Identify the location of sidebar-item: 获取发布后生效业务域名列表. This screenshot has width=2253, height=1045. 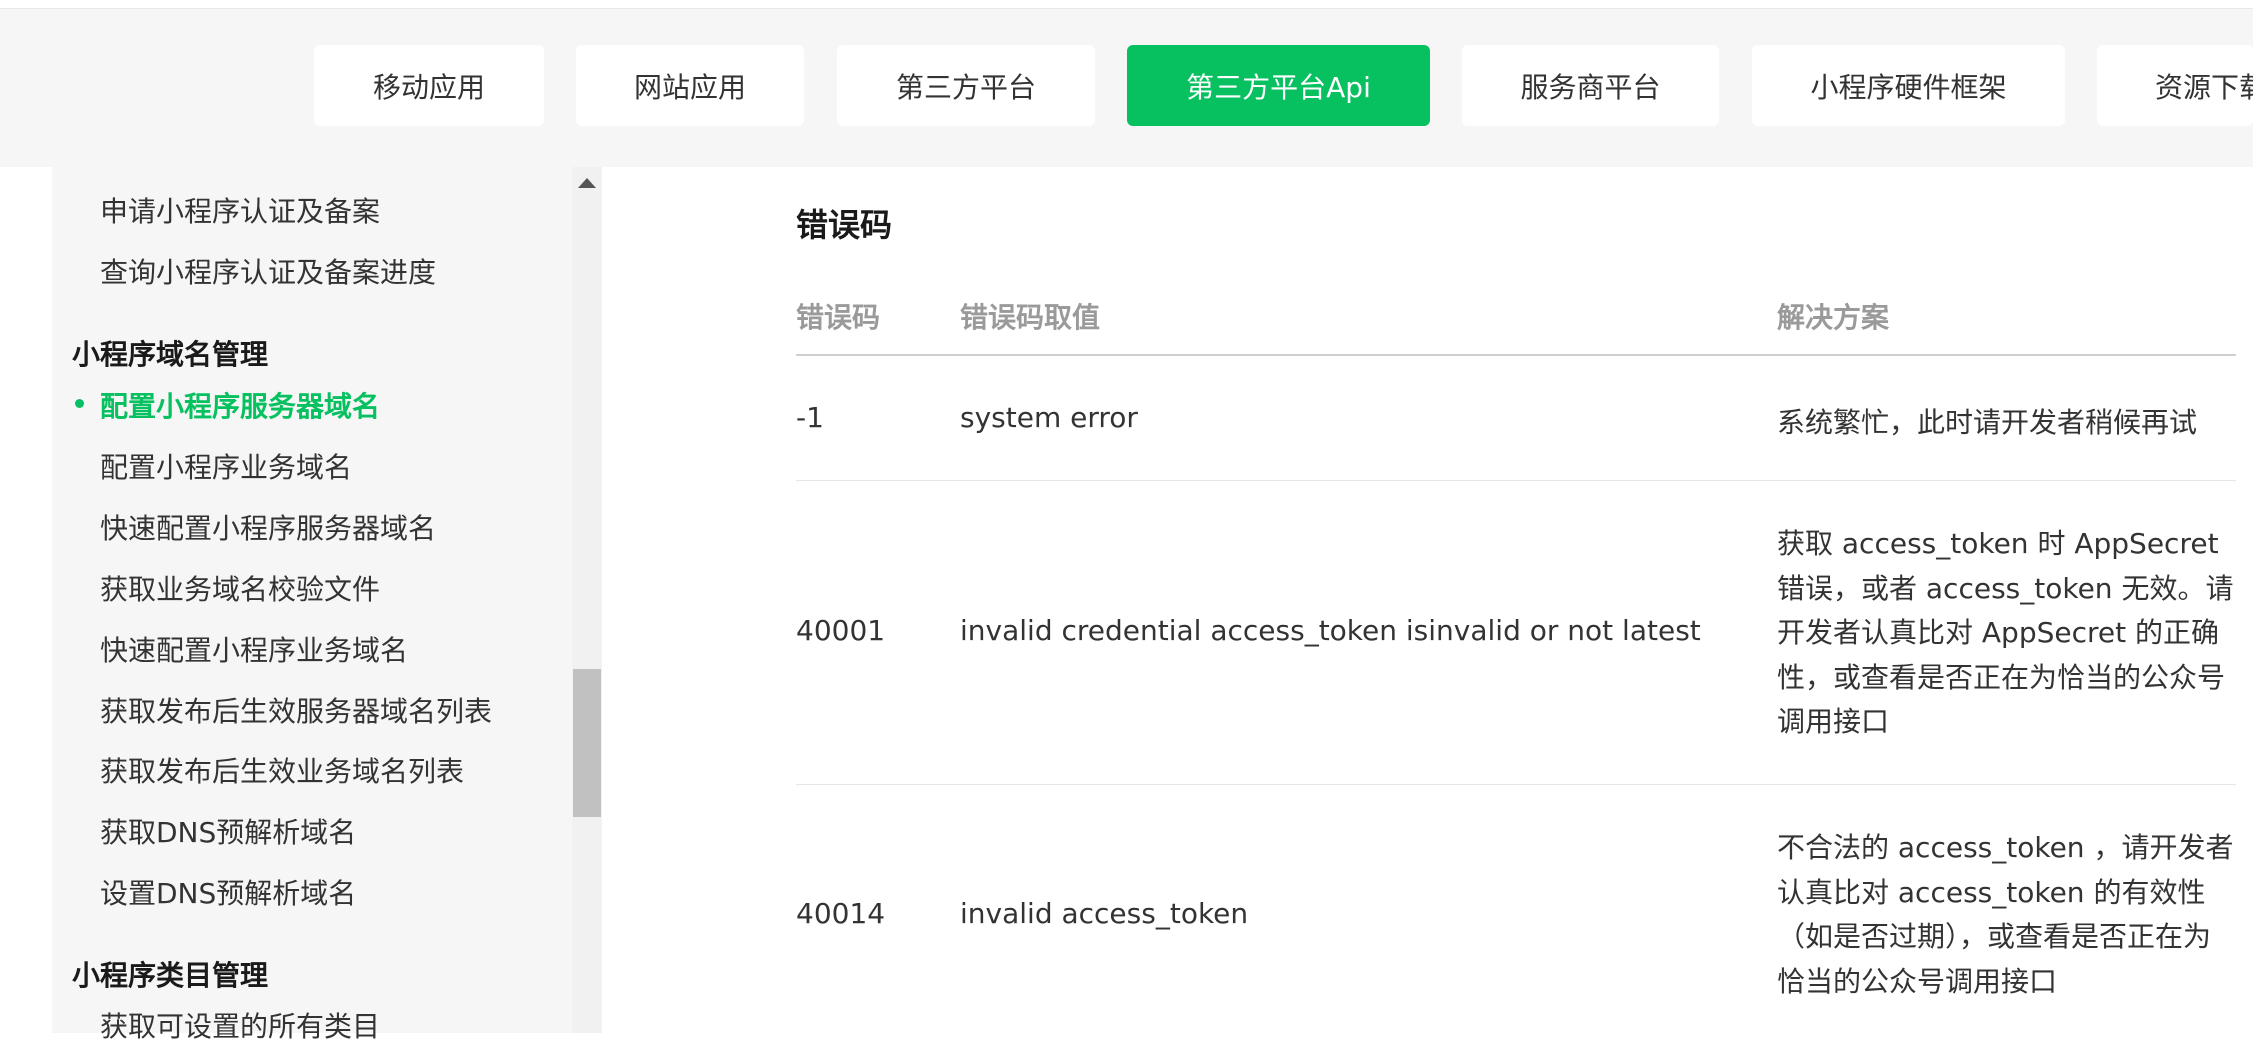
(282, 770).